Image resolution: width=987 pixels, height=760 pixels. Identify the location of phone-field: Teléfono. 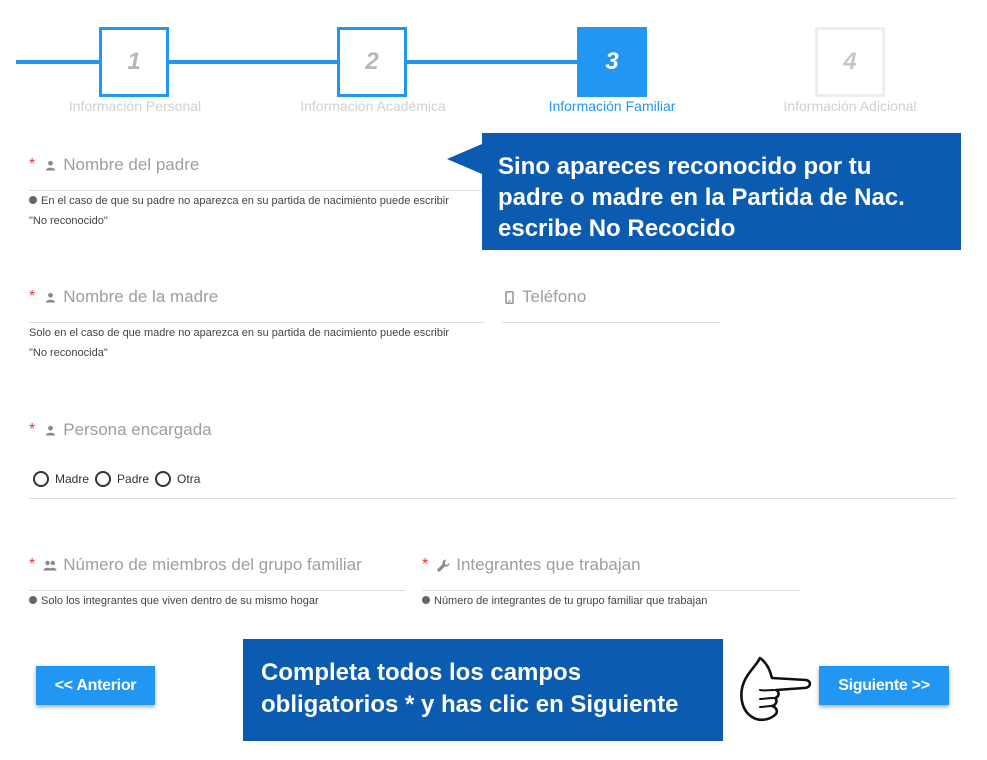
(611, 297).